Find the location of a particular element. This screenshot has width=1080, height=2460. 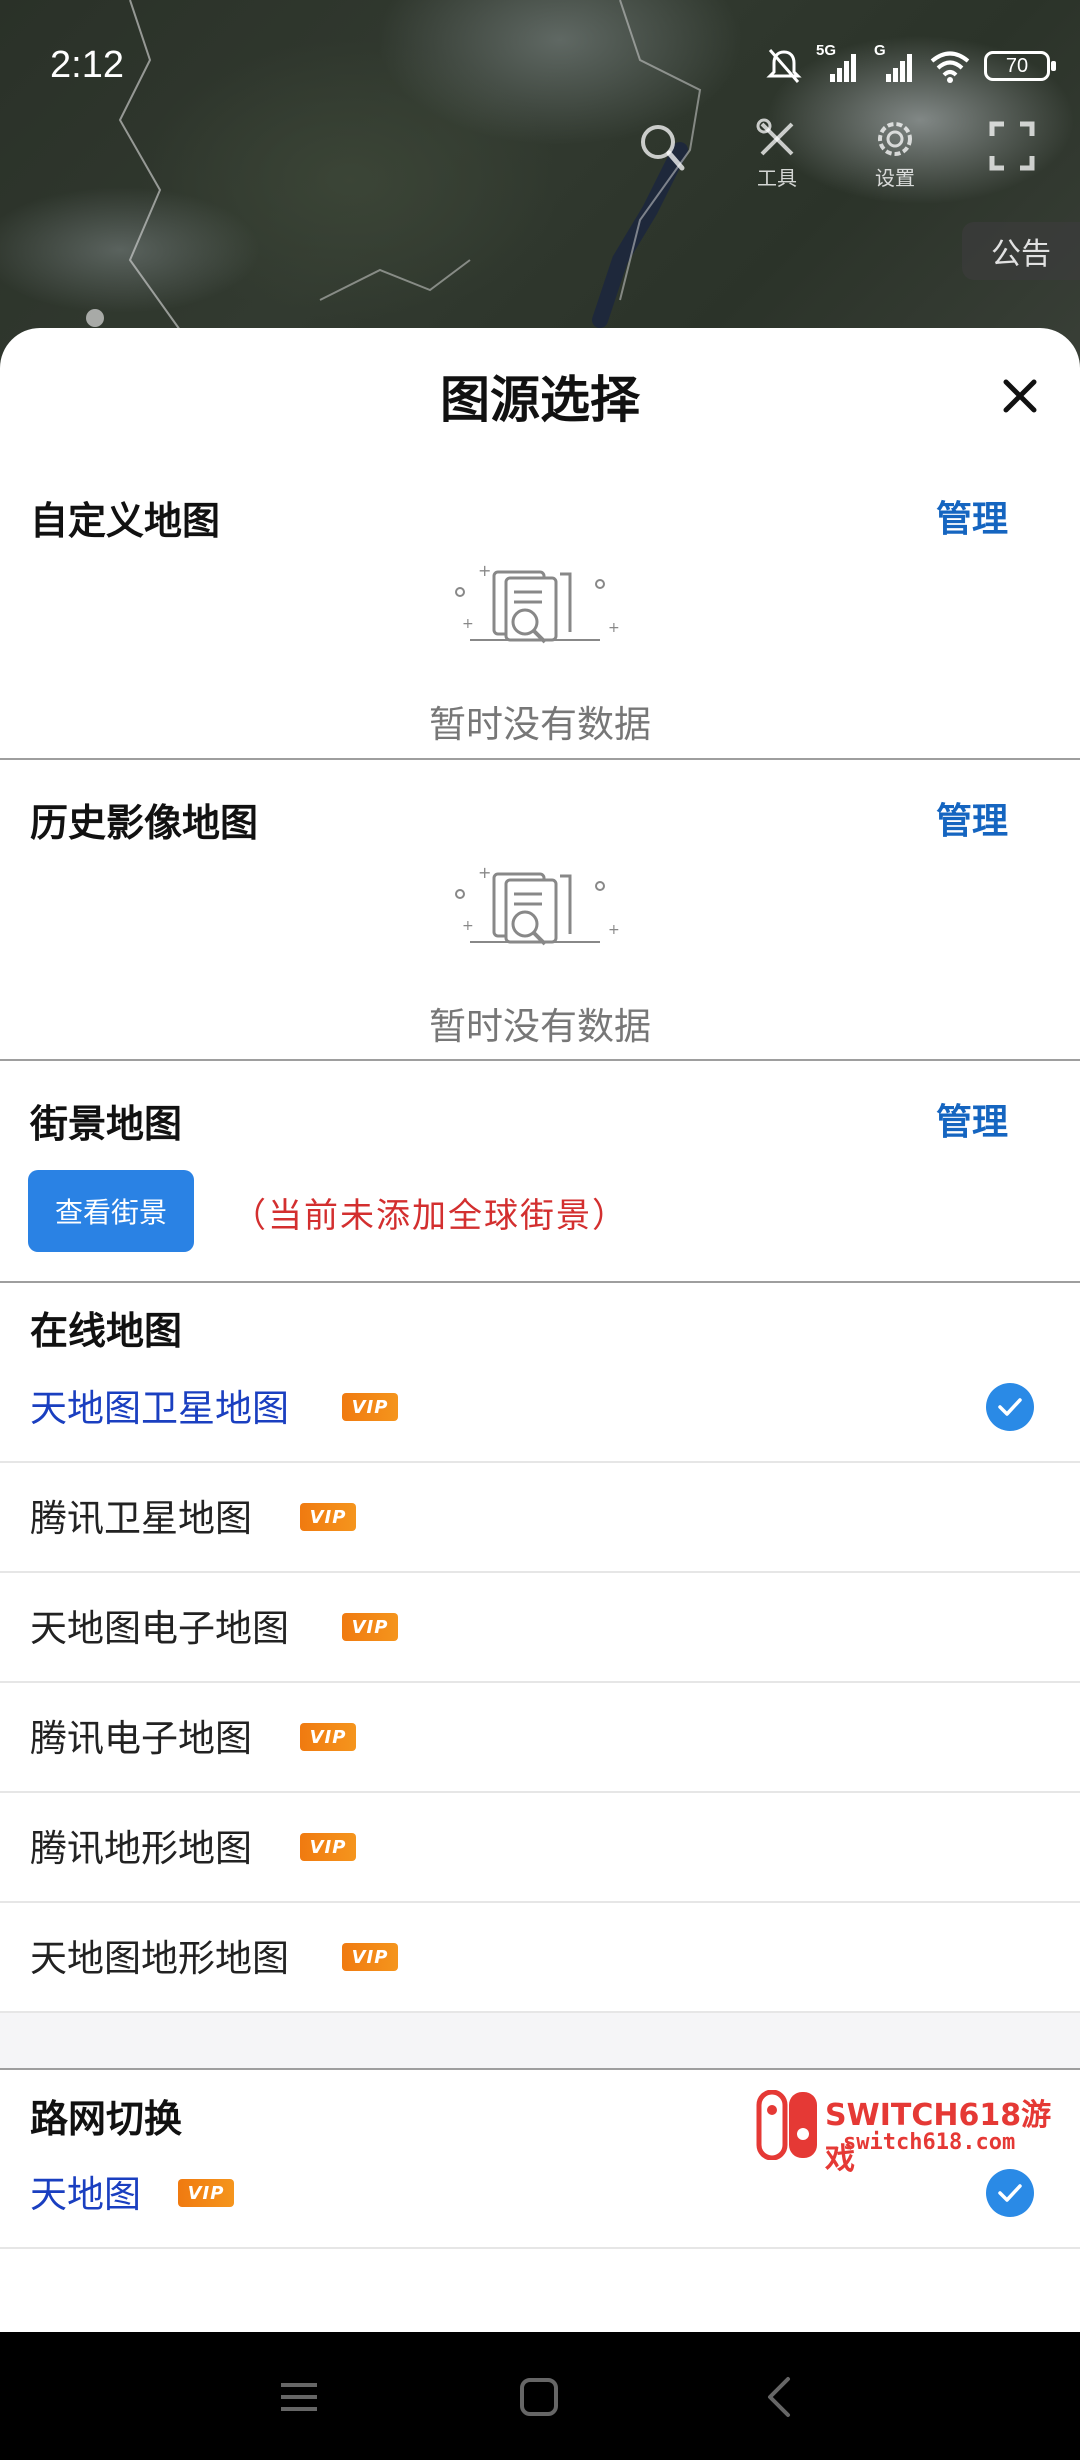

street-view-manage-link: 管理 is located at coordinates (972, 1119).